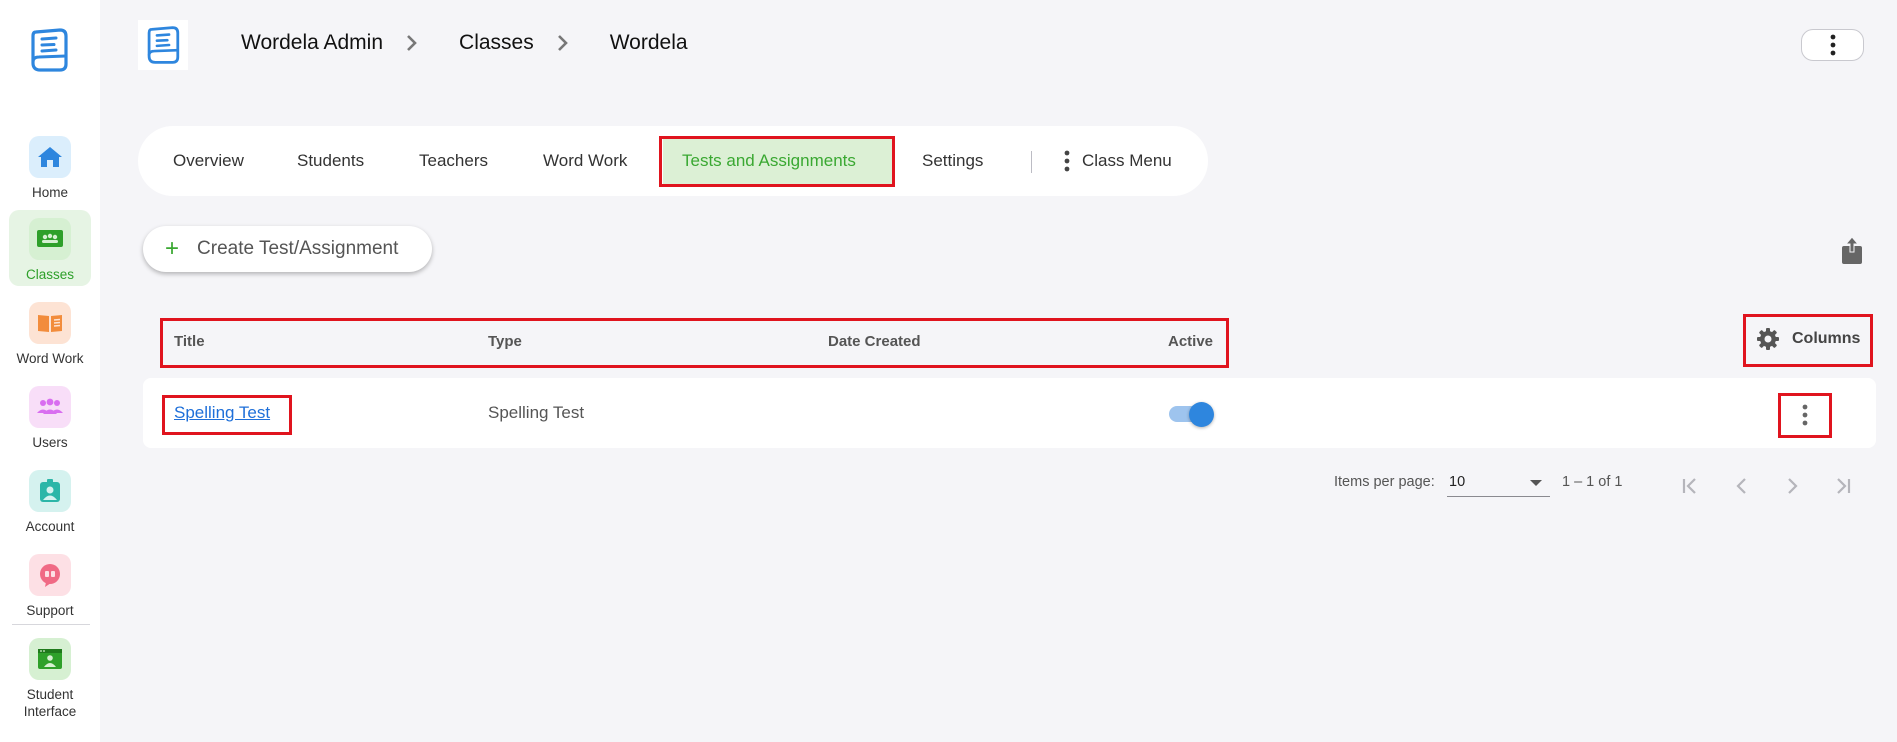 This screenshot has height=742, width=1897. I want to click on breadcrumb: Wordela Admin Classes Wordela, so click(464, 43).